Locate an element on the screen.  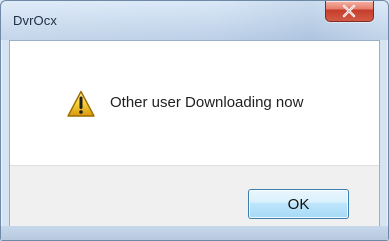
ok-button: OK is located at coordinates (298, 204).